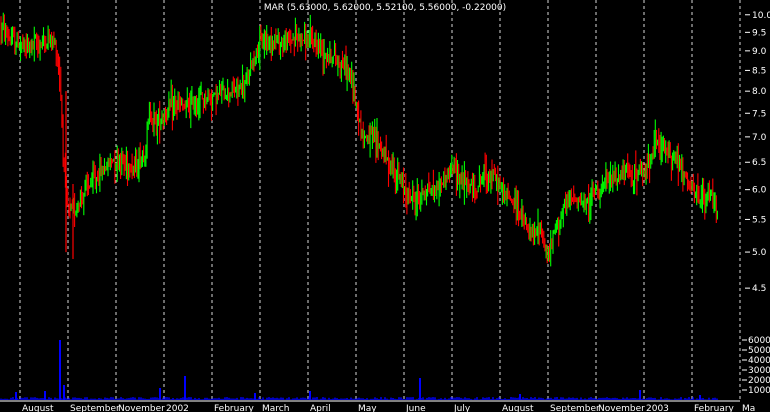 This screenshot has height=412, width=770. Describe the element at coordinates (759, 341) in the screenshot. I see `volume-tick-label: 6000` at that location.